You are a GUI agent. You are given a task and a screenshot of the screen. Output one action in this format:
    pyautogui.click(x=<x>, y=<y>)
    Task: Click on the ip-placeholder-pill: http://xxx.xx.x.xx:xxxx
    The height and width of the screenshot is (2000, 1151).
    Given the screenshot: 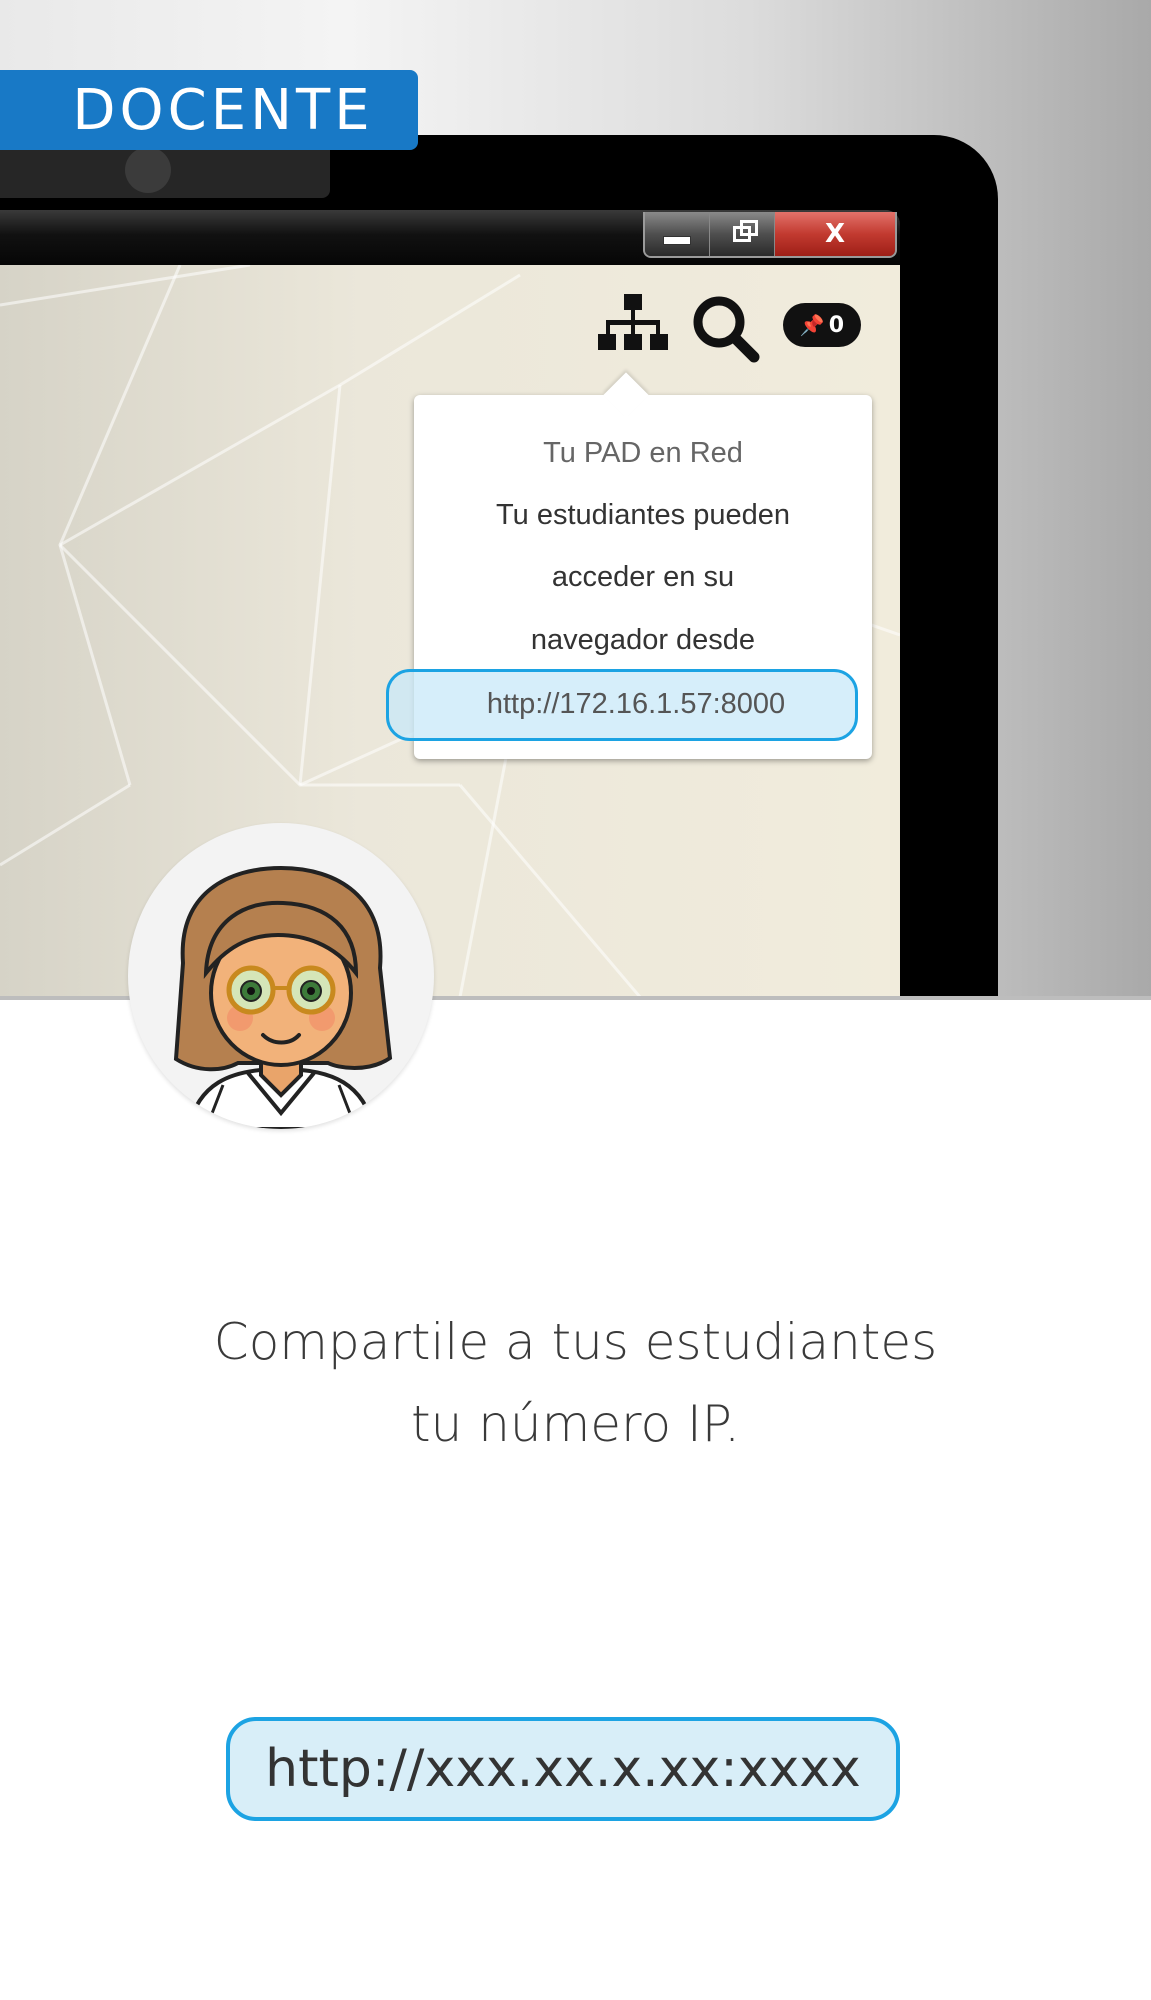 What is the action you would take?
    pyautogui.click(x=563, y=1769)
    